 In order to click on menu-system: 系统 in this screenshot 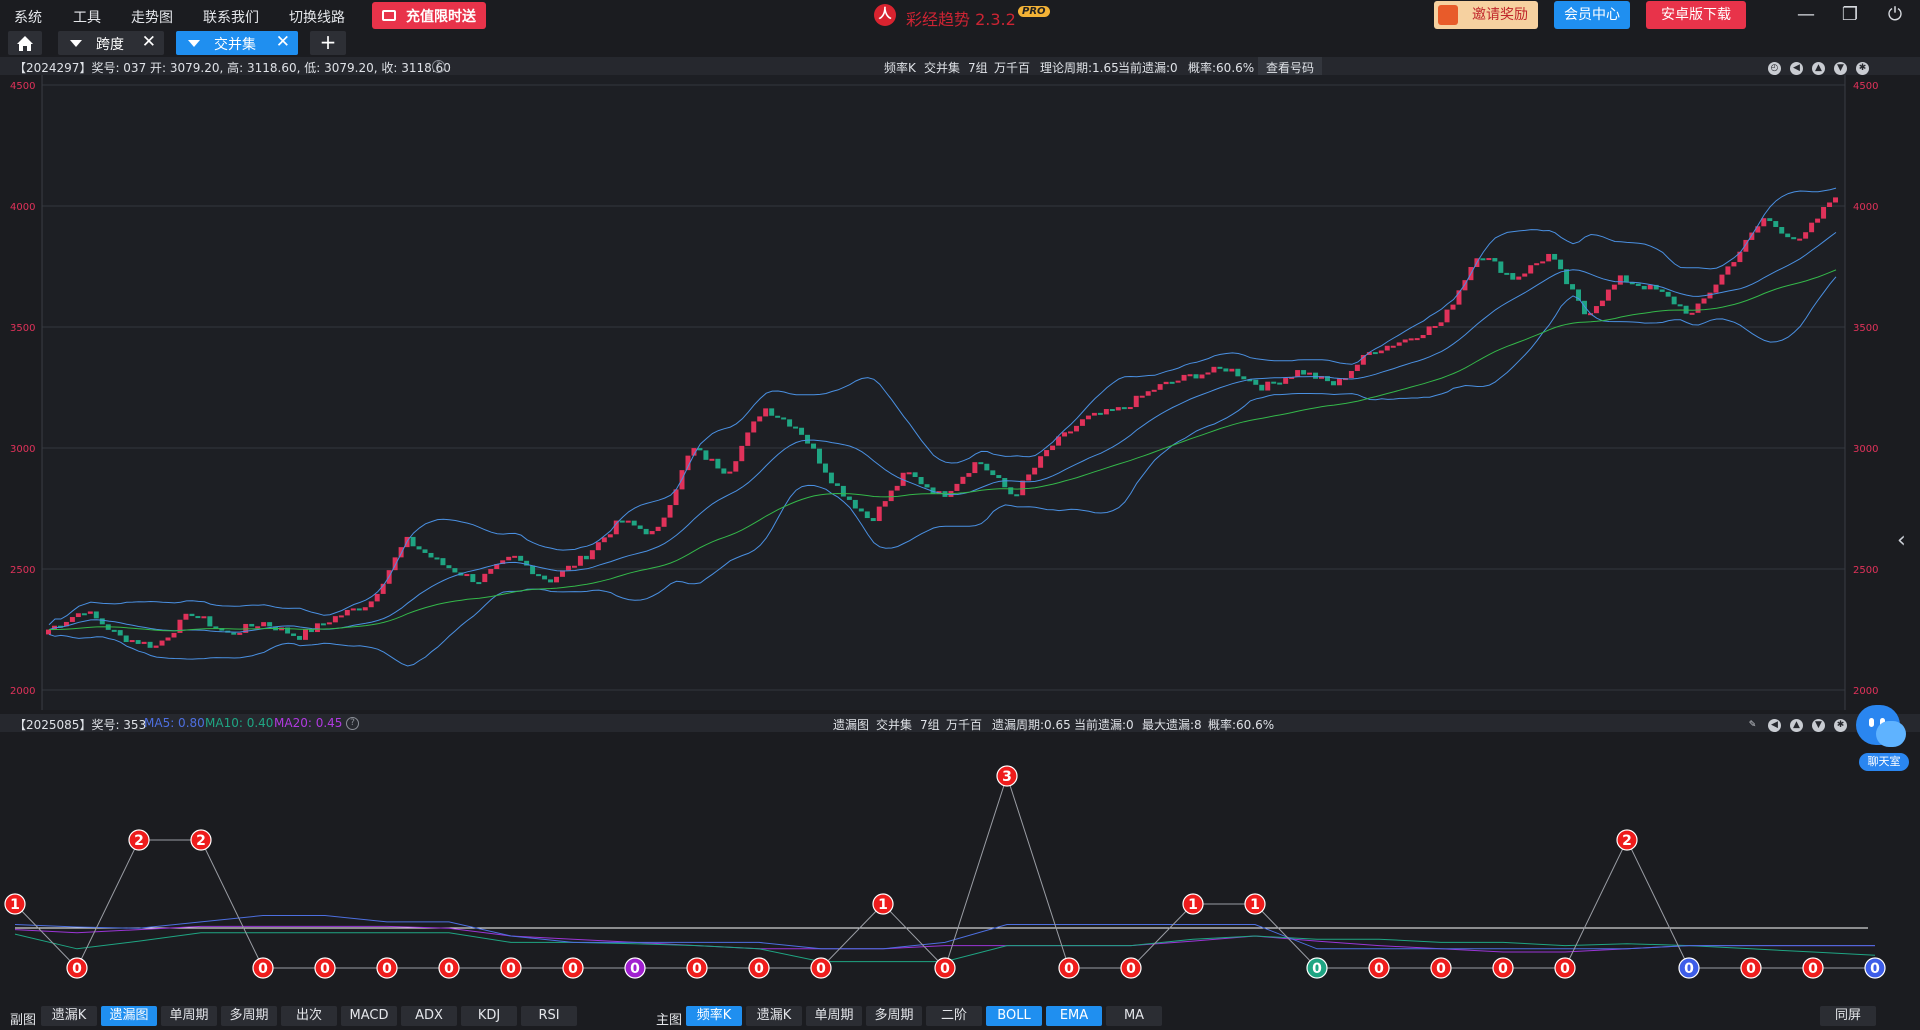, I will do `click(28, 17)`.